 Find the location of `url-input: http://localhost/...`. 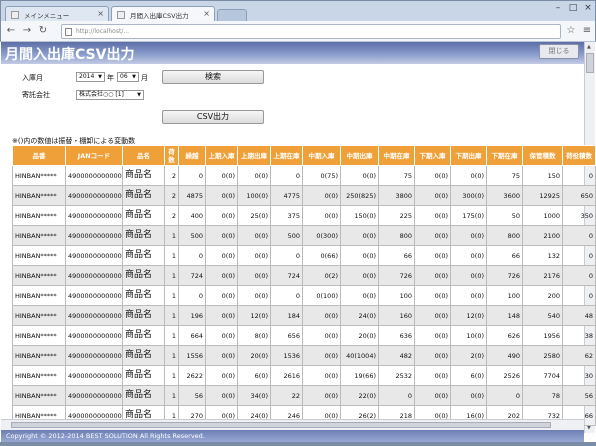

url-input: http://localhost/... is located at coordinates (311, 31).